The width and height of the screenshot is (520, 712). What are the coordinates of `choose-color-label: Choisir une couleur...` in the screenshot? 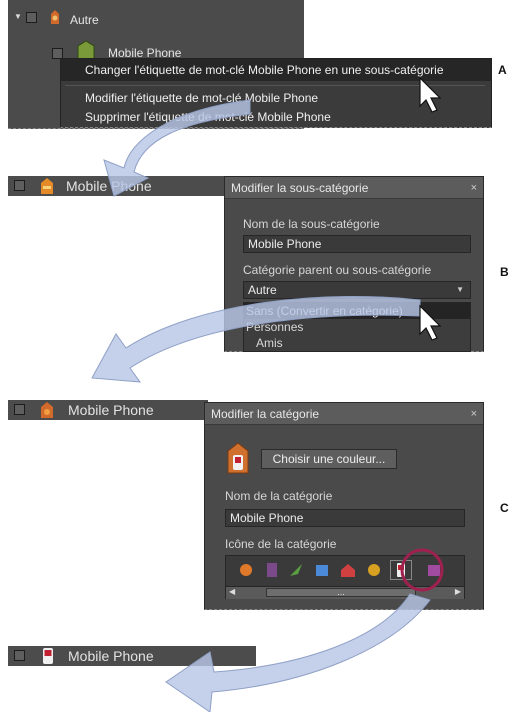 It's located at (329, 459).